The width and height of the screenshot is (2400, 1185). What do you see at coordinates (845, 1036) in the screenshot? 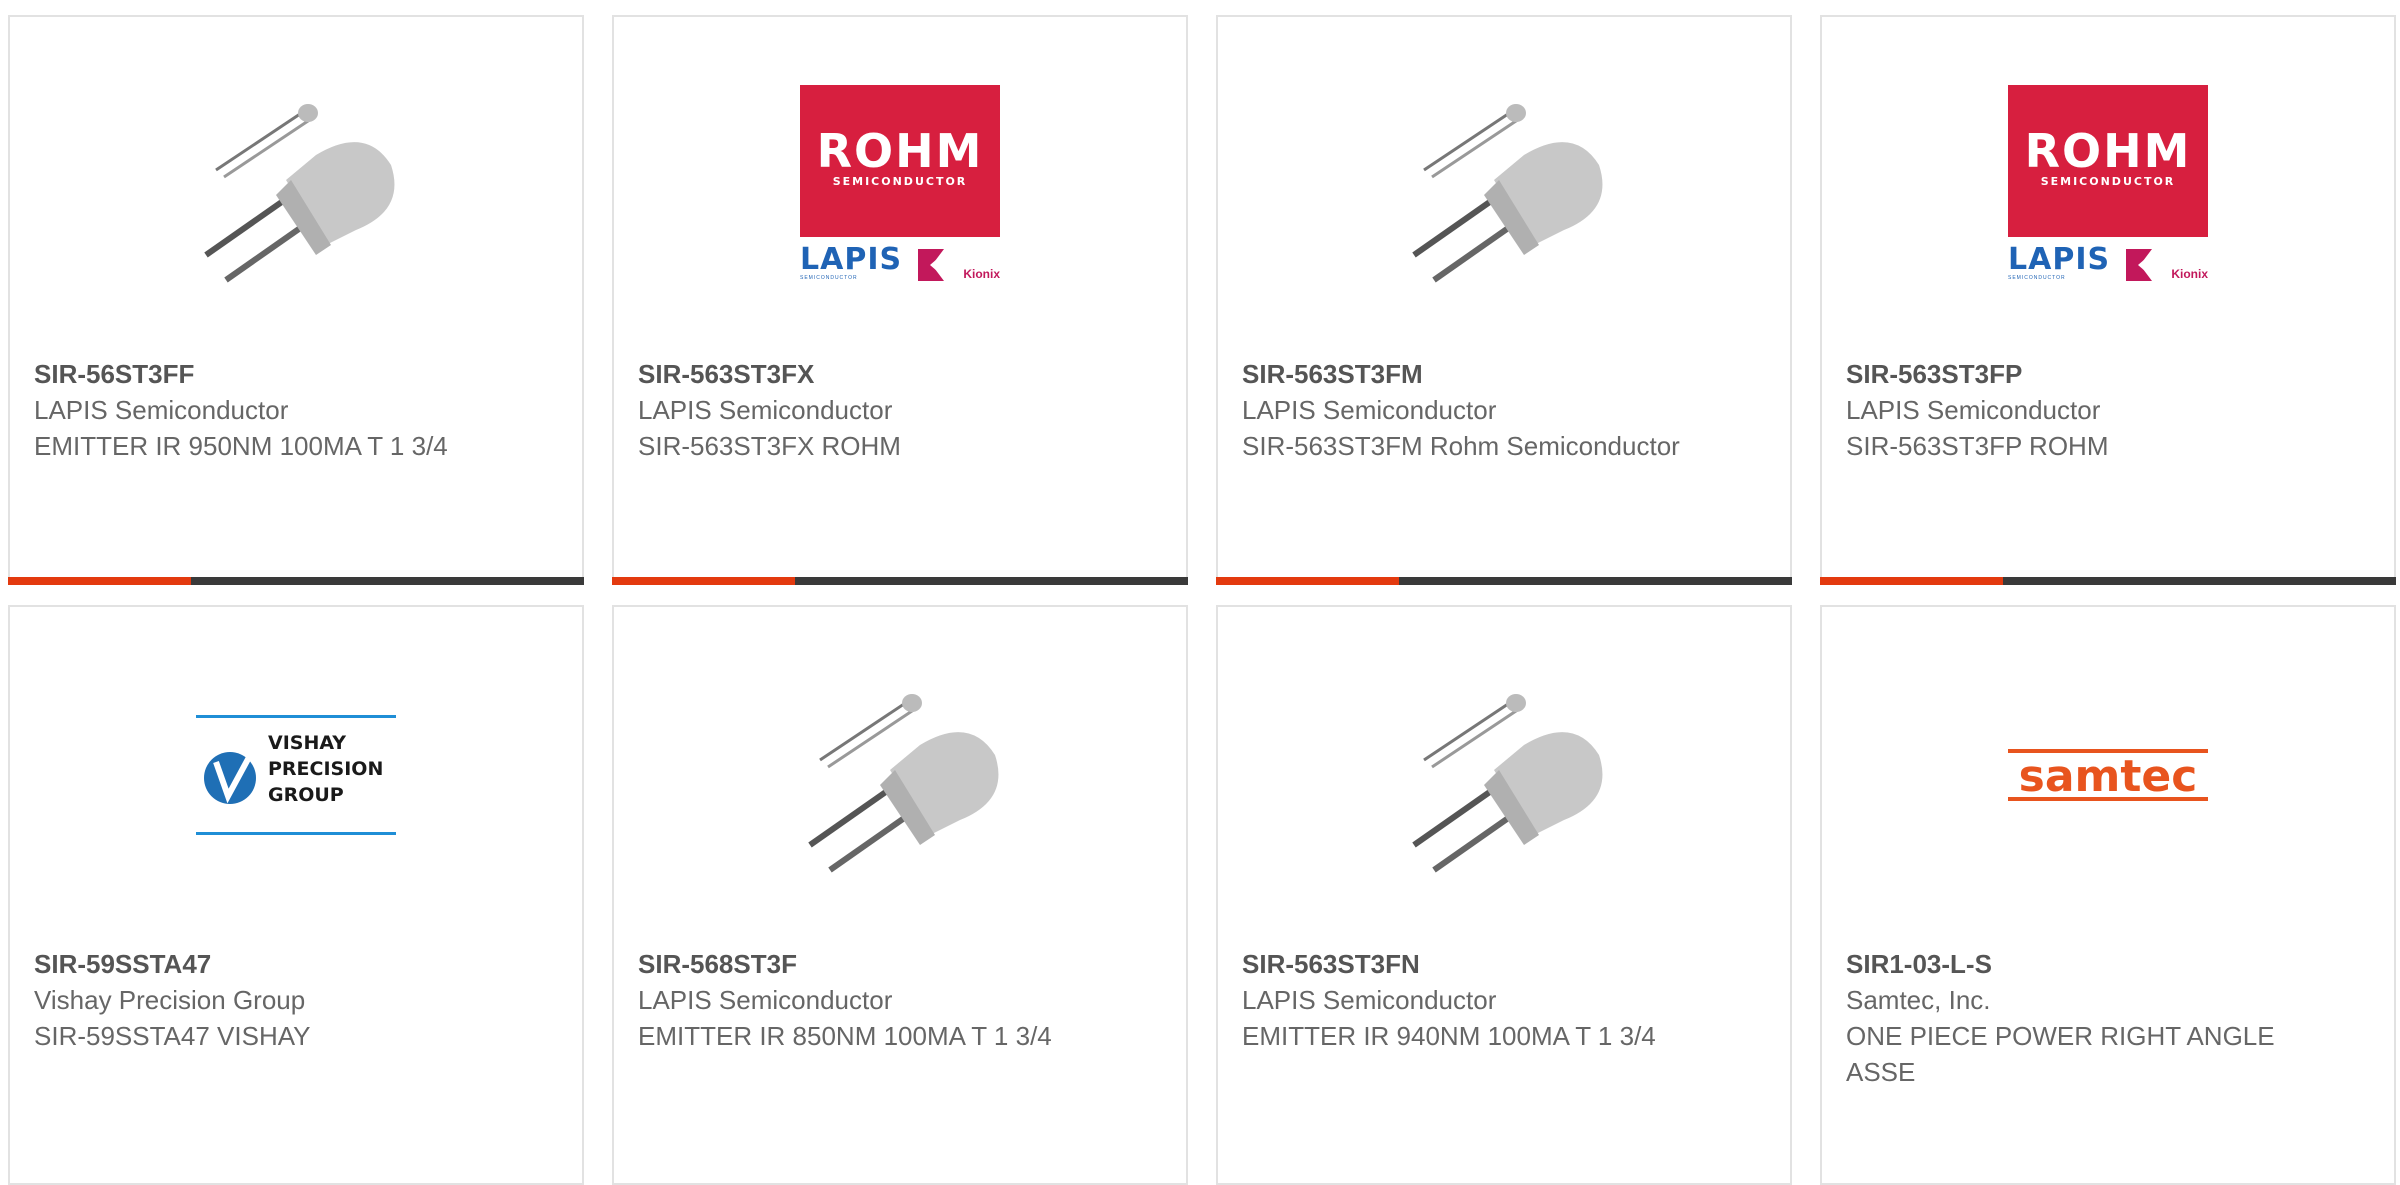
I see `description: EMITTER IR 850NM 100MA T 1 3/4` at bounding box center [845, 1036].